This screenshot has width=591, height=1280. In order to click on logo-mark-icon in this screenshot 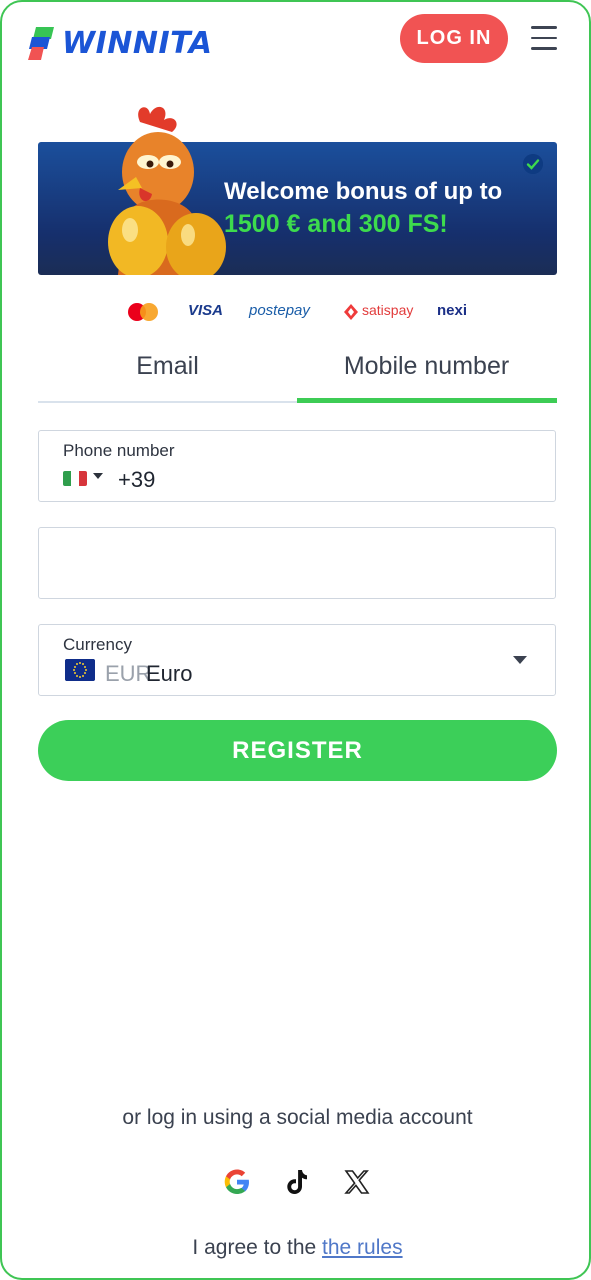, I will do `click(41, 43)`.